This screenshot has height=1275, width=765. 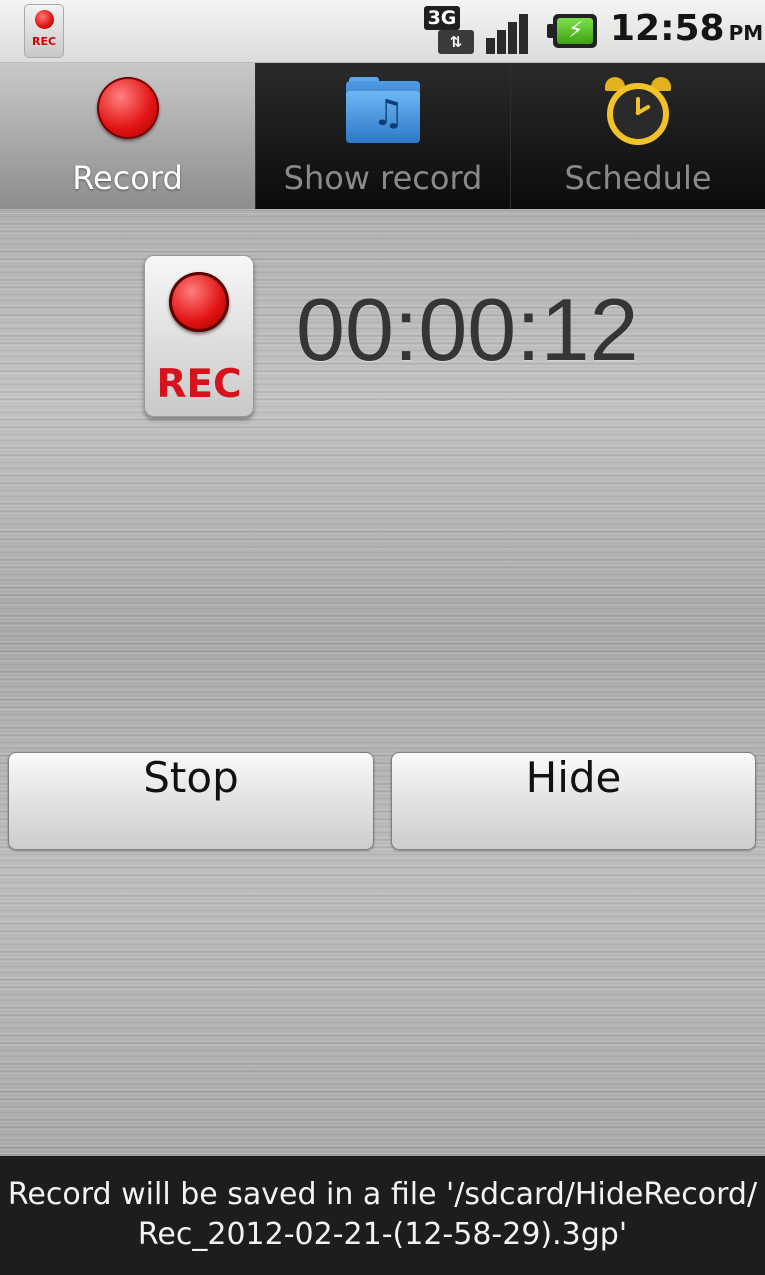 What do you see at coordinates (127, 108) in the screenshot?
I see `record-dot-icon` at bounding box center [127, 108].